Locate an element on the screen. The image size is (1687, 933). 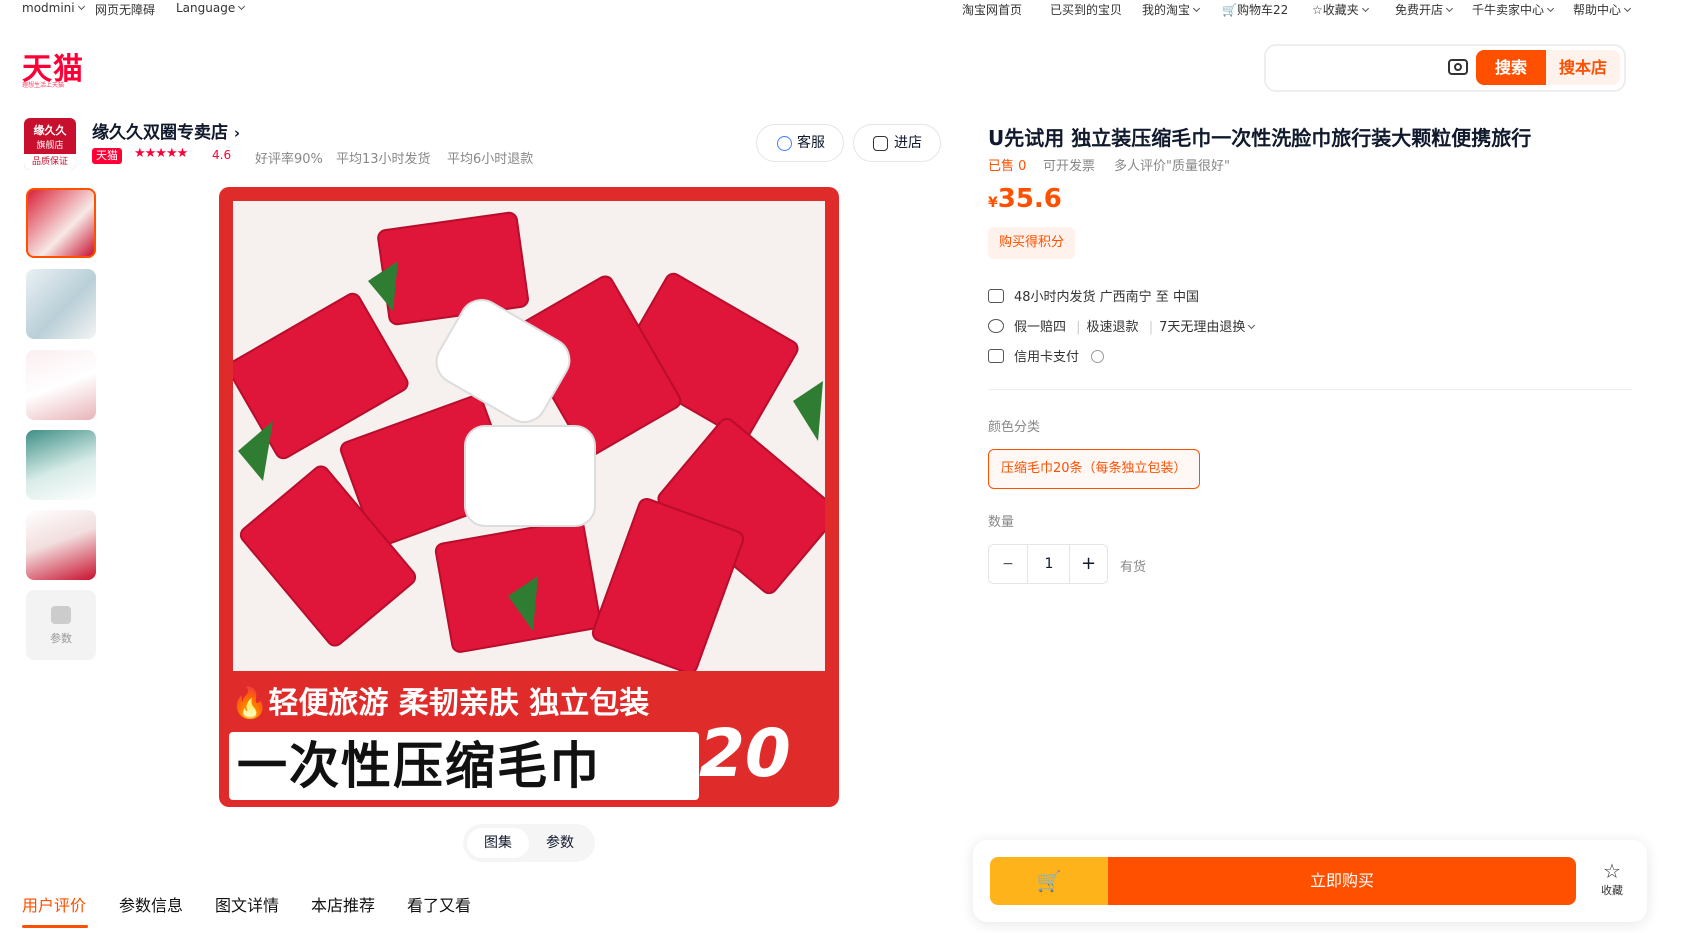
tmall-badge: 天猫 is located at coordinates (107, 156).